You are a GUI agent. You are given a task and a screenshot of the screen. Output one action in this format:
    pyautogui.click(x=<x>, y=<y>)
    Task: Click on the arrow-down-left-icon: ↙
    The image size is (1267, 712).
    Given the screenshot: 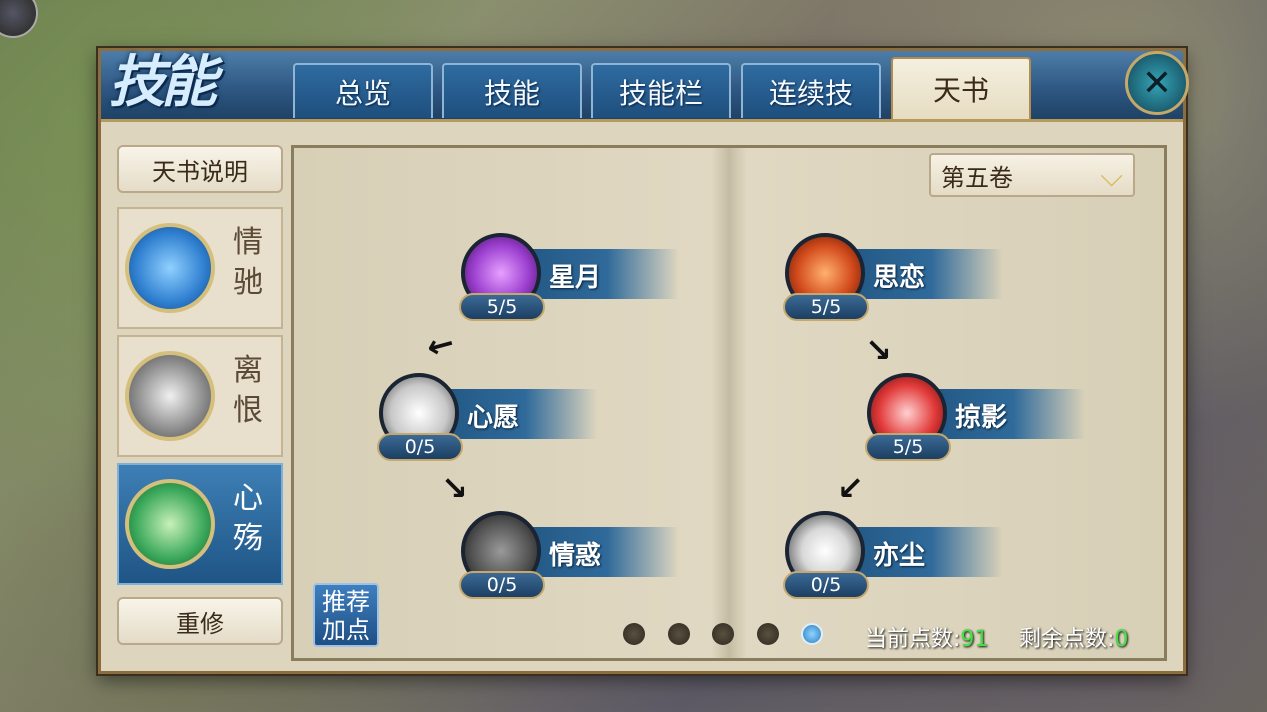 What is the action you would take?
    pyautogui.click(x=850, y=488)
    